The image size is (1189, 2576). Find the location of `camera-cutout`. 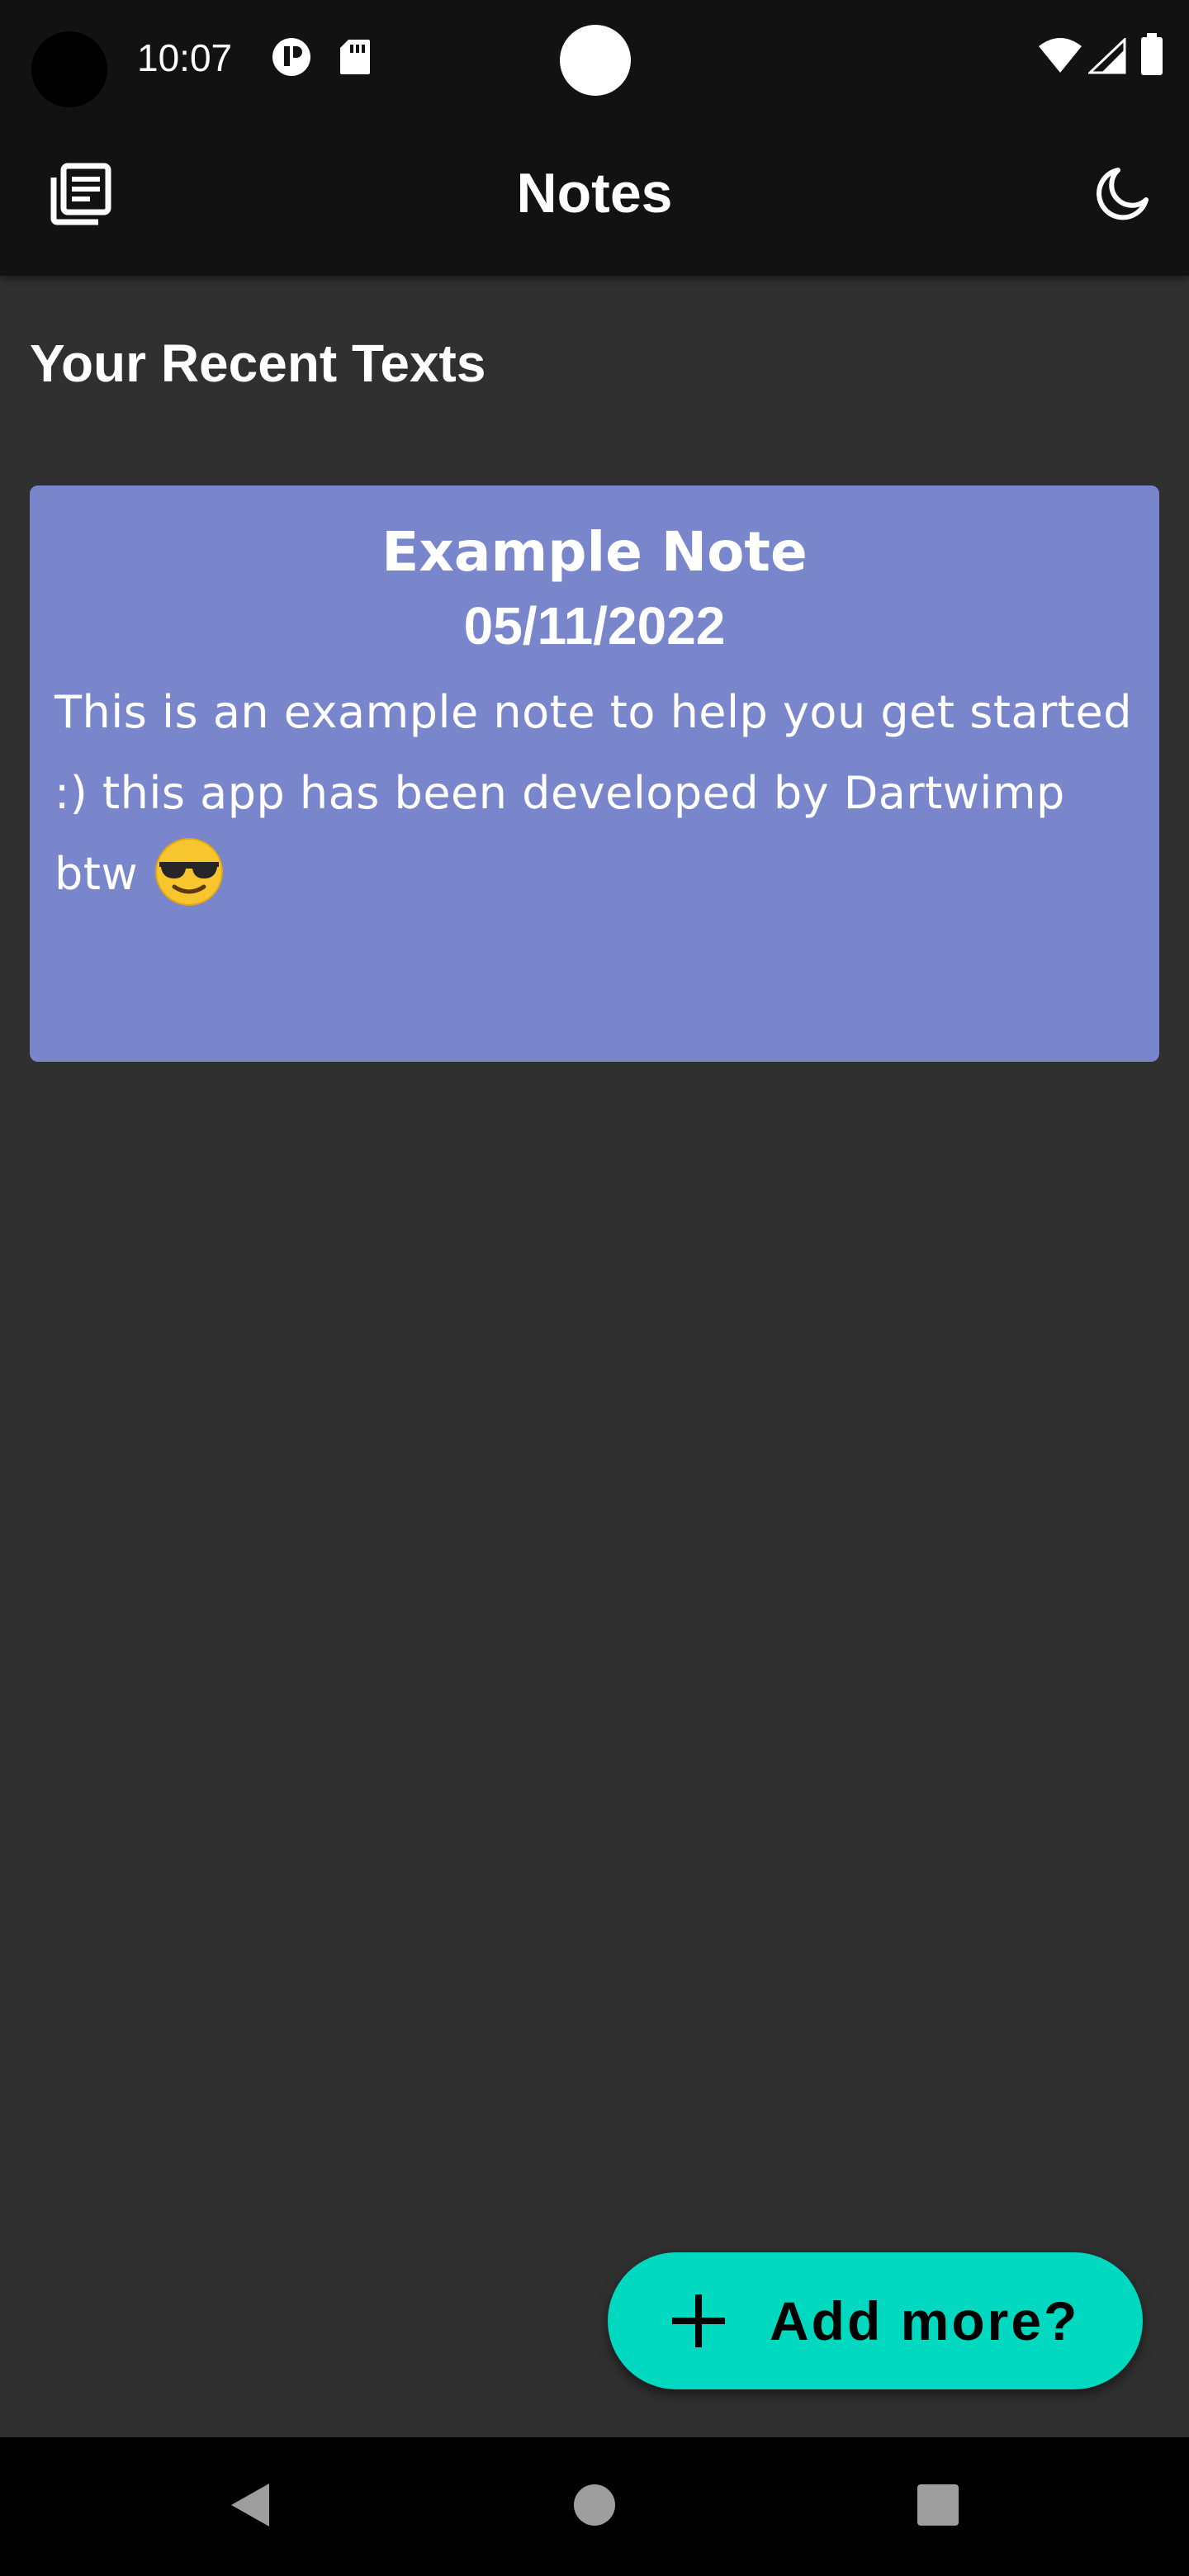

camera-cutout is located at coordinates (69, 69).